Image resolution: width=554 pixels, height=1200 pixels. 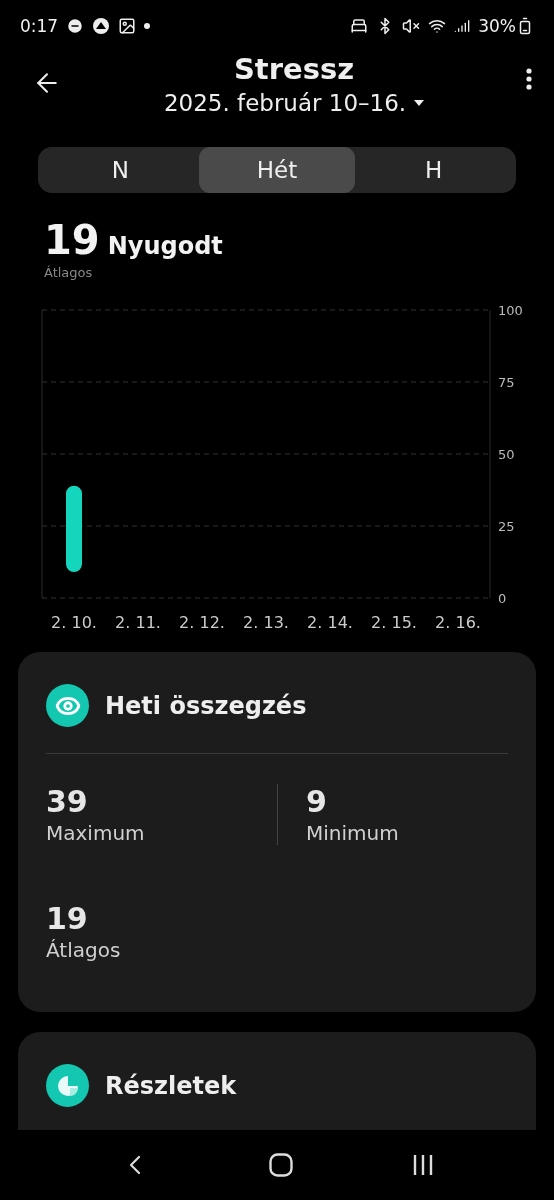 I want to click on details-card: Részletek, so click(x=277, y=1081).